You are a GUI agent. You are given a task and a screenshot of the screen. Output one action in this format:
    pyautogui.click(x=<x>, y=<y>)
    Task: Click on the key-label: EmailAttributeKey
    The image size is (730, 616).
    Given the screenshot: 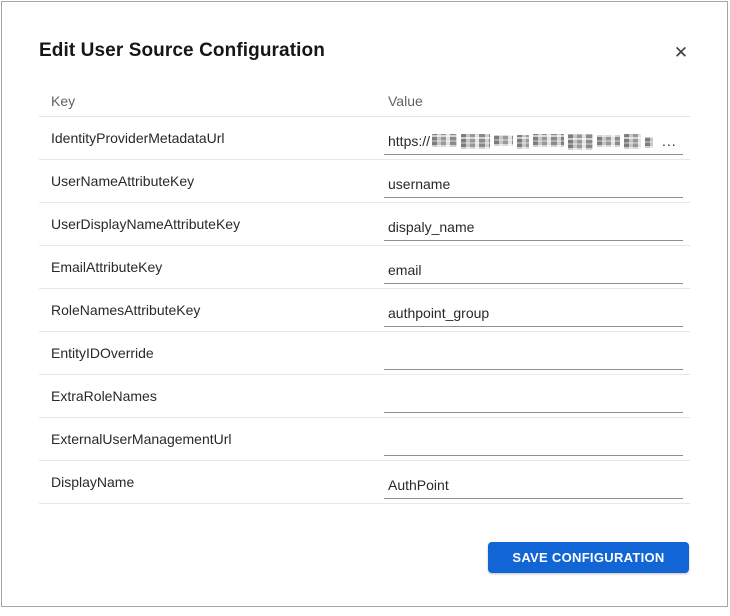 What is the action you would take?
    pyautogui.click(x=107, y=267)
    